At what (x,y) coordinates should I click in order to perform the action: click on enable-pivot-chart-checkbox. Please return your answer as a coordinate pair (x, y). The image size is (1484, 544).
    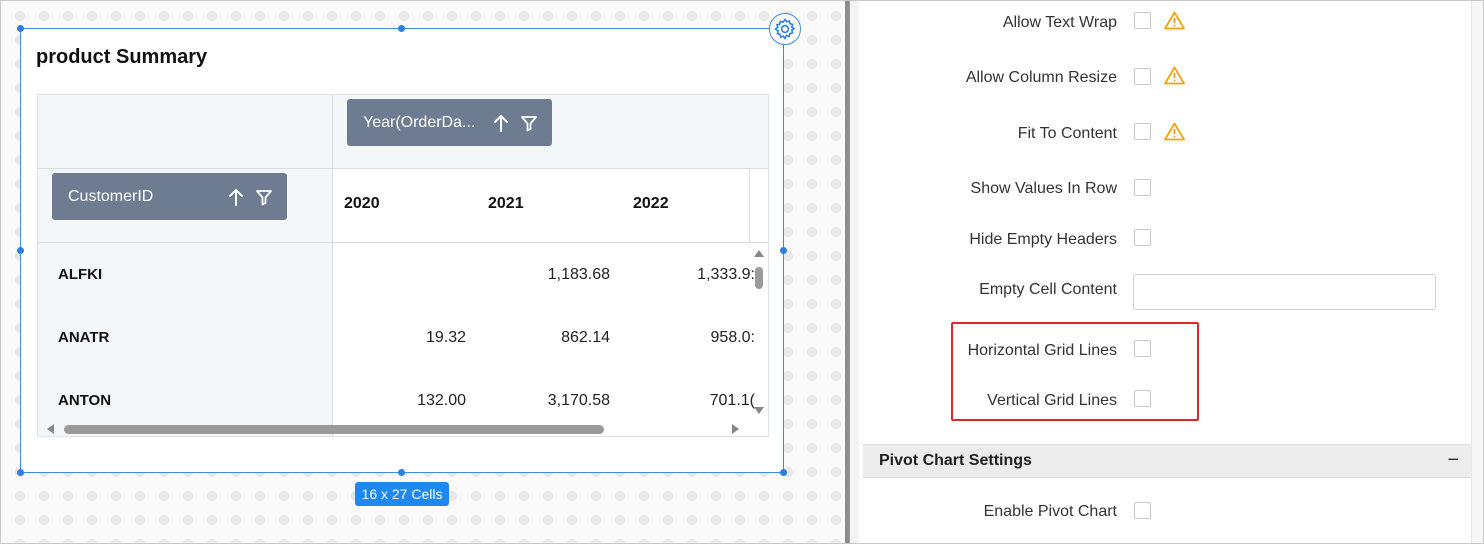
    Looking at the image, I should click on (1142, 510).